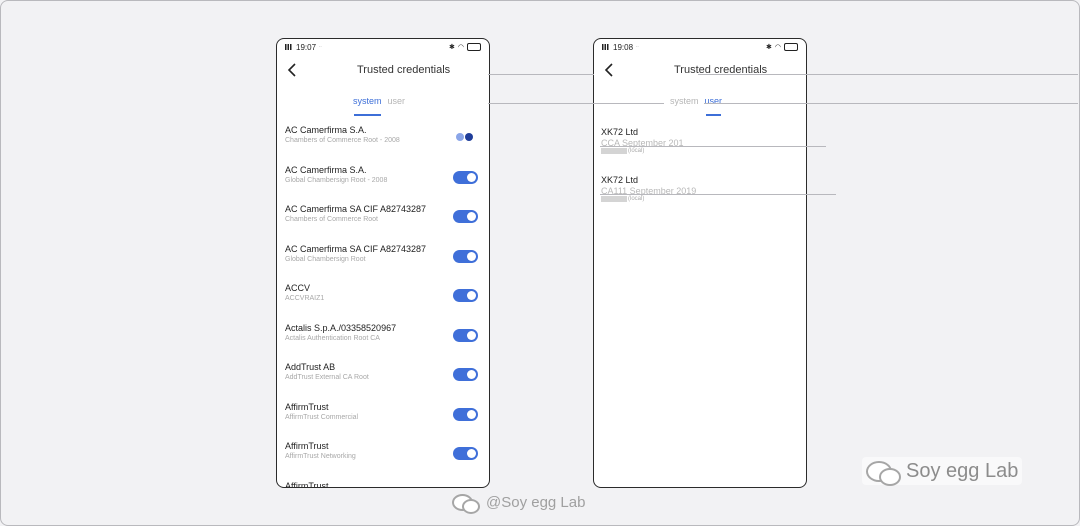 The image size is (1080, 526). I want to click on user-certificate-row: XK72 Ltd CCA September 201 (local), so click(699, 151).